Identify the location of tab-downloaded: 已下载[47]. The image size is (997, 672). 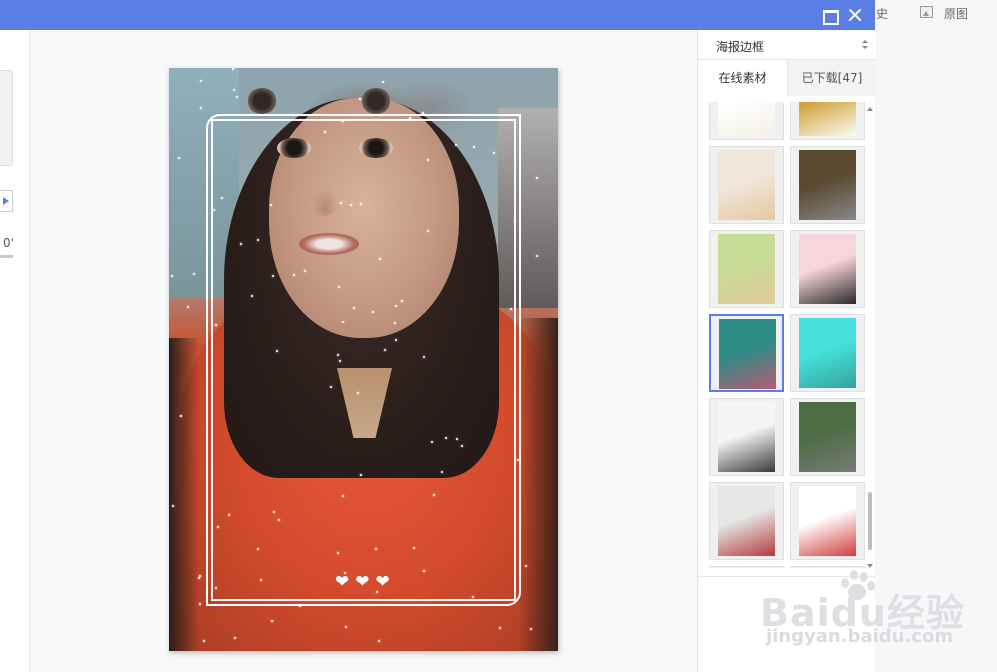
(831, 78).